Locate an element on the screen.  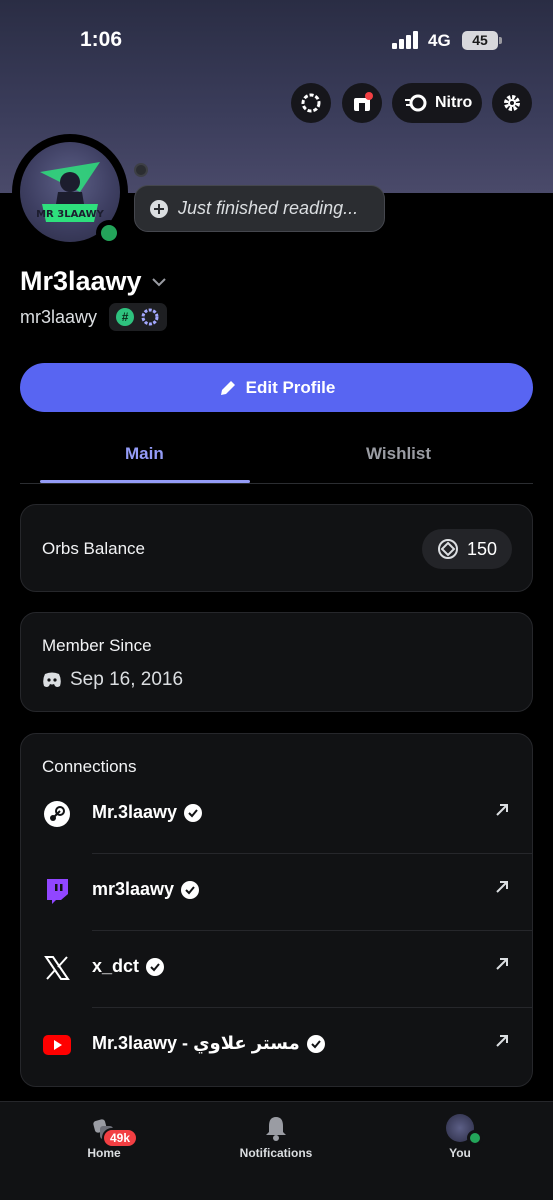
nitro-label: Nitro is located at coordinates (454, 102).